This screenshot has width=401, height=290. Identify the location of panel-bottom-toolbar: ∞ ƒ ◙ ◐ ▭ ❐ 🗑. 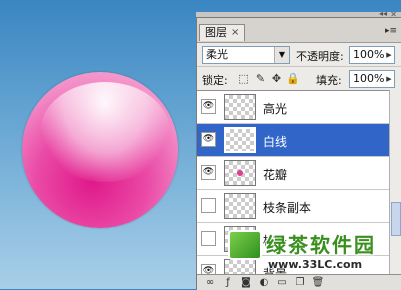
(299, 282).